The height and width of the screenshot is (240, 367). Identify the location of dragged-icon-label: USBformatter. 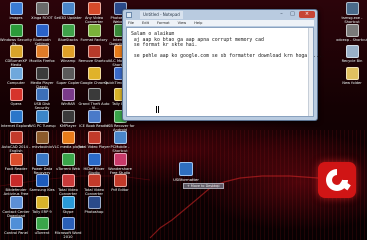
(186, 179).